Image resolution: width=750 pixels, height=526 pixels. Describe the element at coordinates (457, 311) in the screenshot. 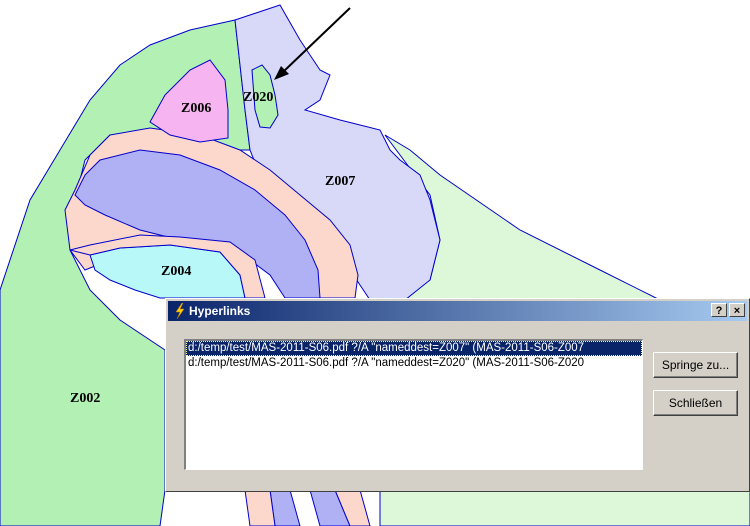

I see `dialog-titlebar: Hyperlinks ? ×` at that location.